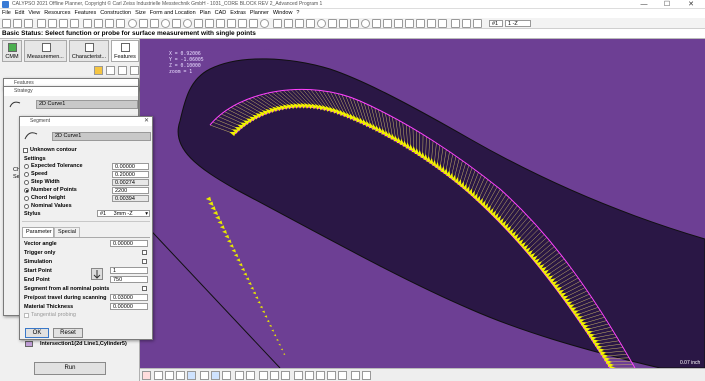  What do you see at coordinates (518, 23) in the screenshot?
I see `stylus-direction-select: 1 -Z` at bounding box center [518, 23].